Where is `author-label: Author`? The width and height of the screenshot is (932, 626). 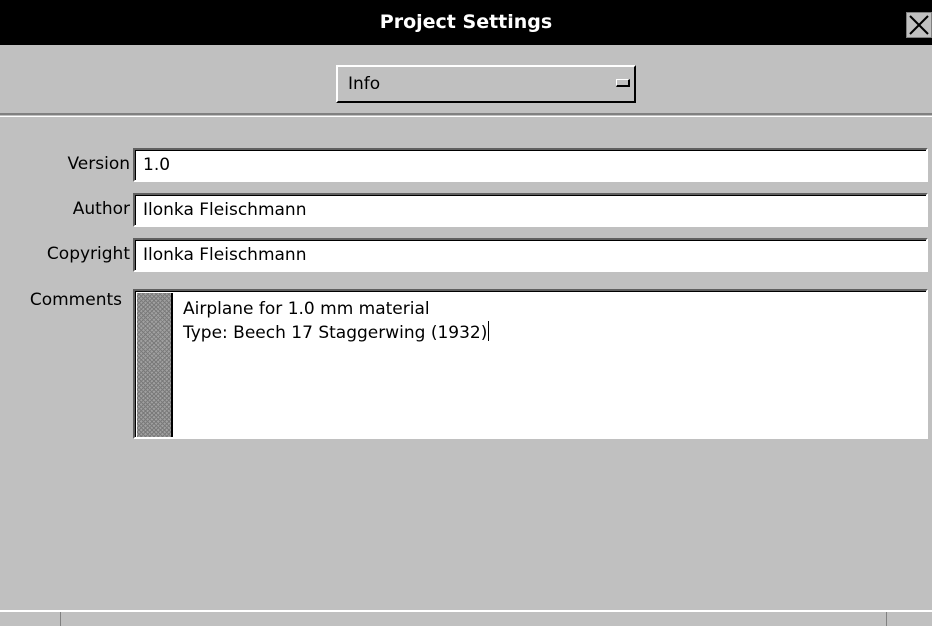 author-label: Author is located at coordinates (101, 209).